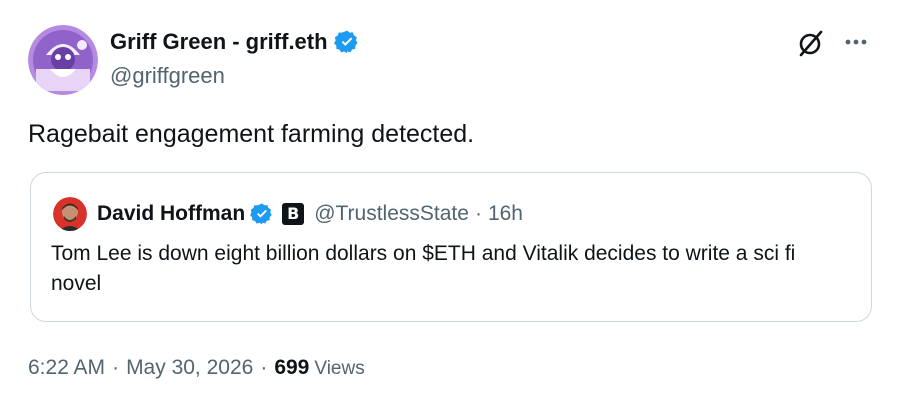 This screenshot has height=402, width=902. Describe the element at coordinates (292, 367) in the screenshot. I see `views-count: 699` at that location.